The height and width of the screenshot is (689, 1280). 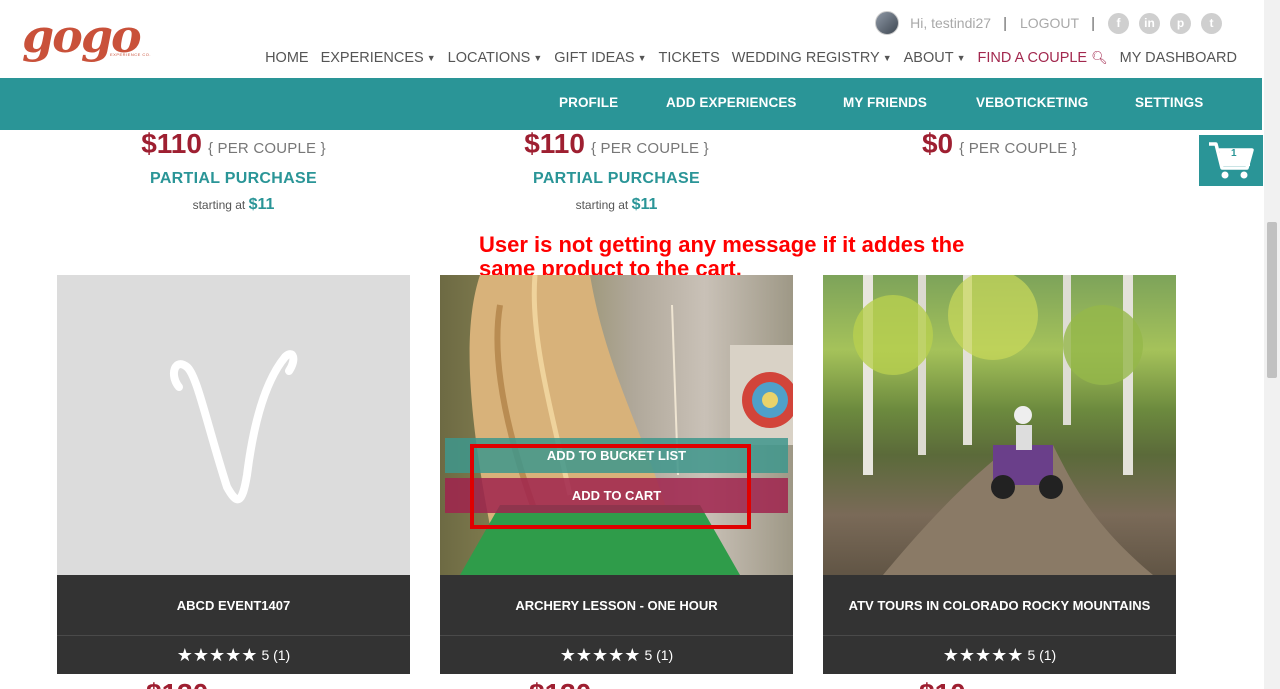 I want to click on nav-gift-ideas: GIFT IDEAS ▼, so click(x=600, y=58).